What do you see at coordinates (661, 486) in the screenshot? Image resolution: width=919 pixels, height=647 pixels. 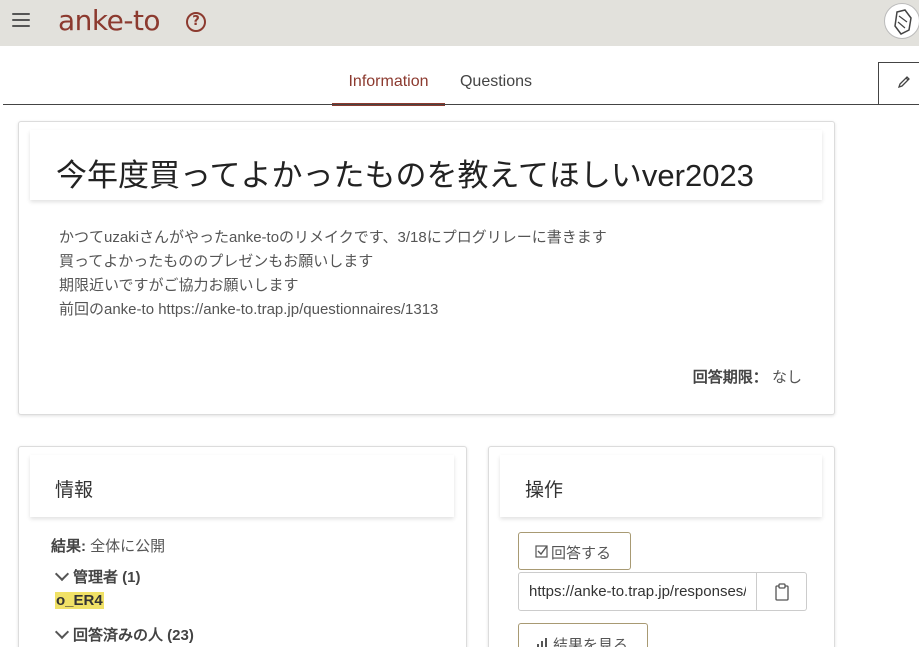 I see `operations-title-box: 操作` at bounding box center [661, 486].